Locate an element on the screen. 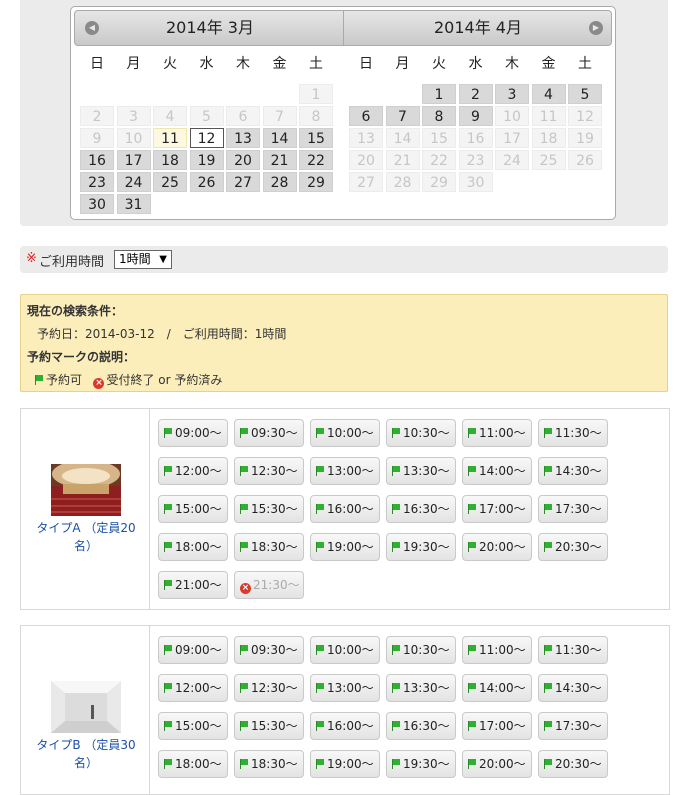 The width and height of the screenshot is (700, 795). calendar-day: 20 is located at coordinates (243, 160).